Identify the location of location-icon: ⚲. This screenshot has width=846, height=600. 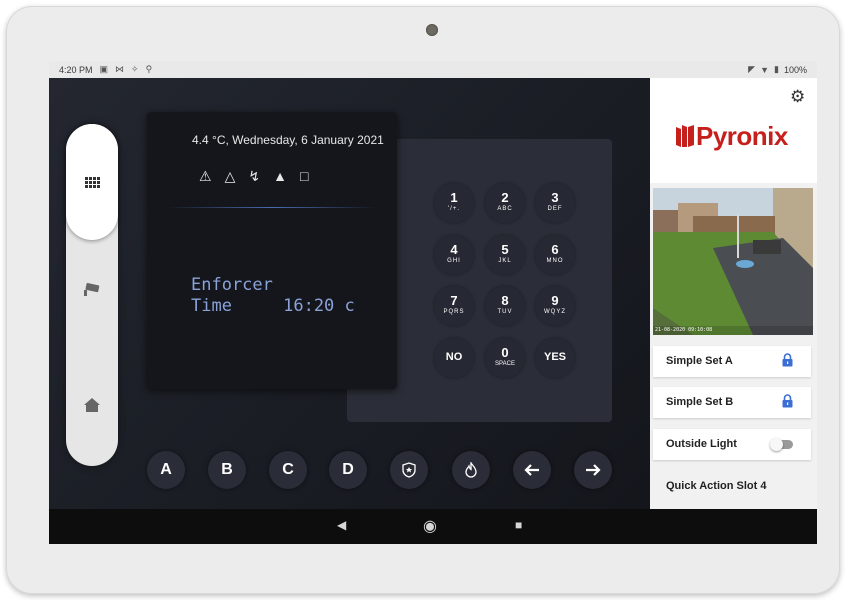
(149, 69).